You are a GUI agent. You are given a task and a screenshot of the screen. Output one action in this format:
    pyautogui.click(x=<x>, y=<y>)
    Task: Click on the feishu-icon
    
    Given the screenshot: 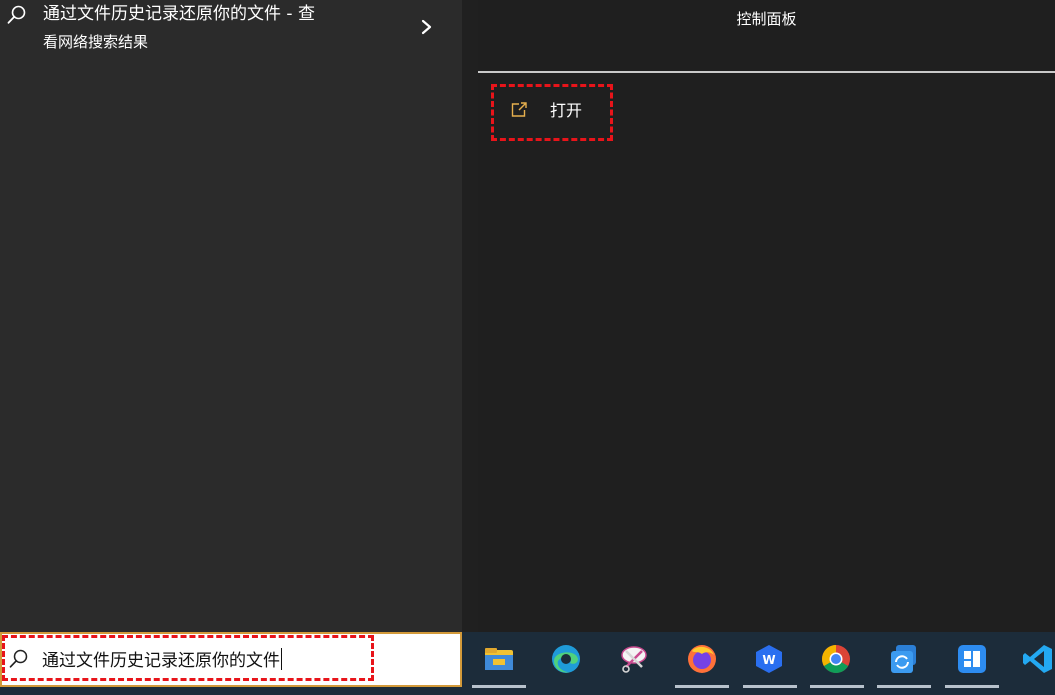 What is the action you would take?
    pyautogui.click(x=972, y=659)
    